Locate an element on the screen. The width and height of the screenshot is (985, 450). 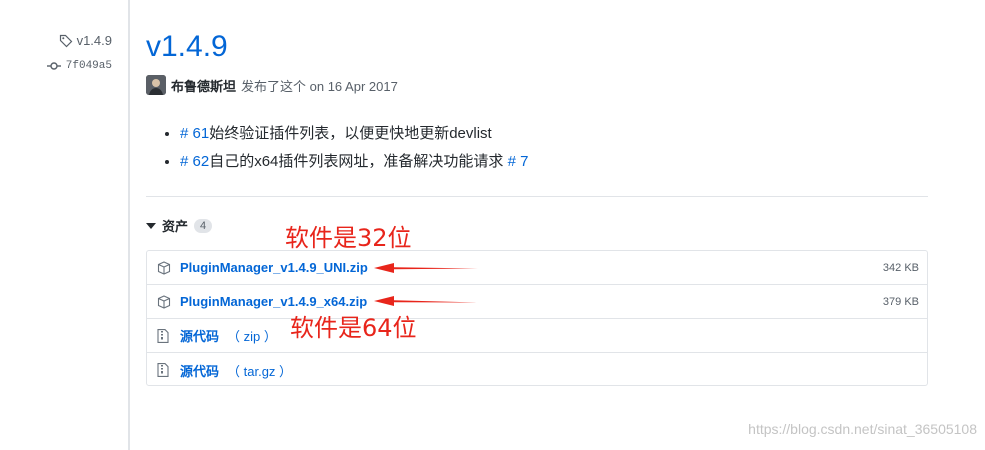
asset-row: 源代码 （ zip ） is located at coordinates (537, 336).